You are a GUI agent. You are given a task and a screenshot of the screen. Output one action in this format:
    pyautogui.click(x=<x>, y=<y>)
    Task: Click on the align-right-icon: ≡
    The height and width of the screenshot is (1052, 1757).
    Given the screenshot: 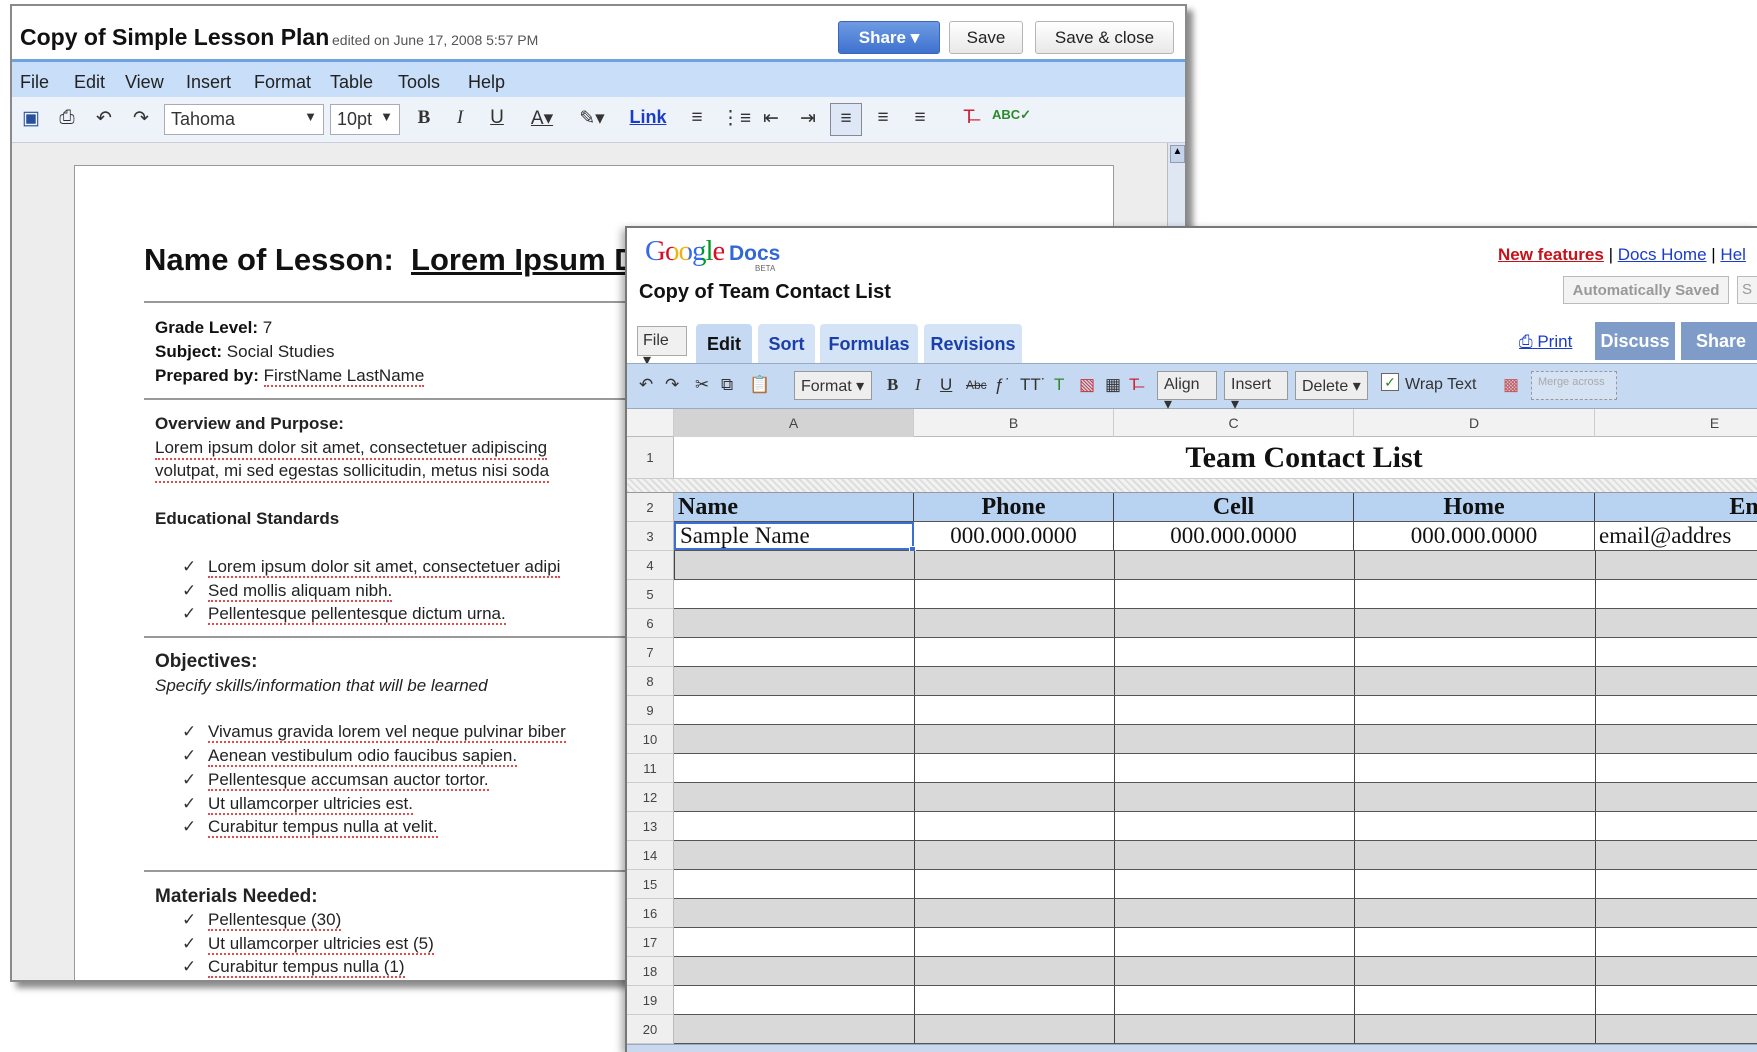 What is the action you would take?
    pyautogui.click(x=920, y=118)
    